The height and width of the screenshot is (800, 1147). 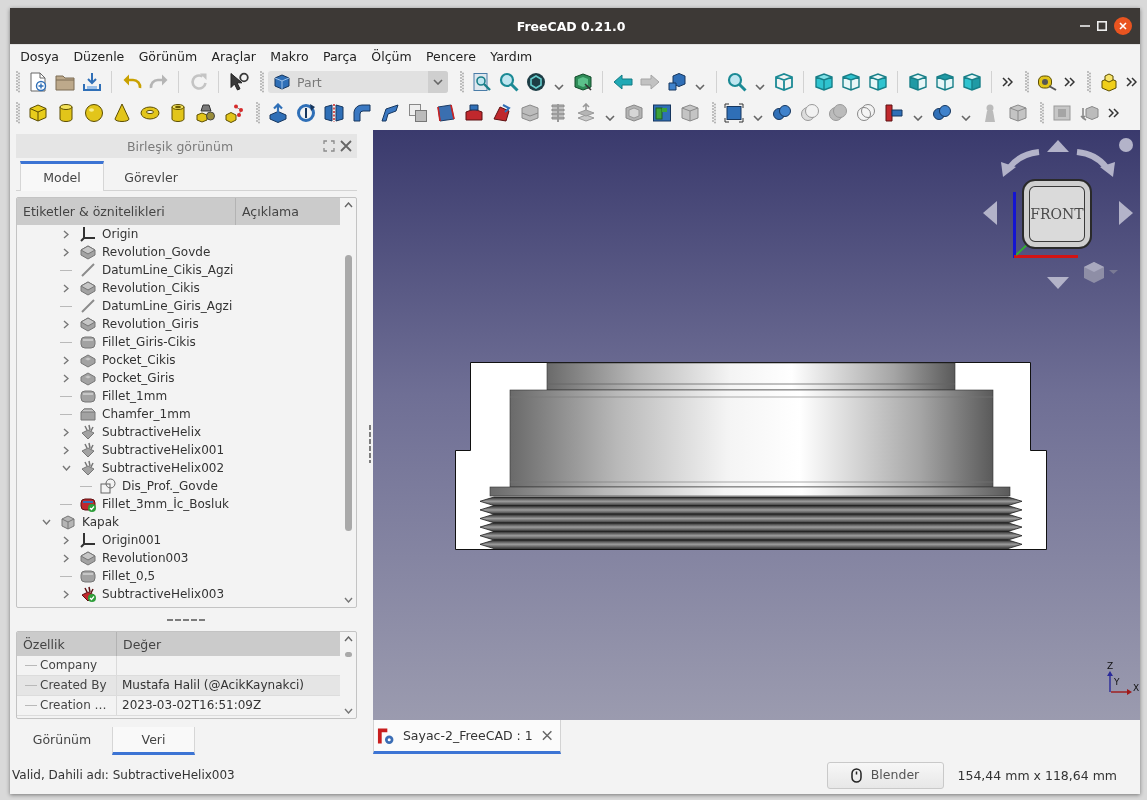 I want to click on tree-item: SubtractiveHelix, so click(x=152, y=432).